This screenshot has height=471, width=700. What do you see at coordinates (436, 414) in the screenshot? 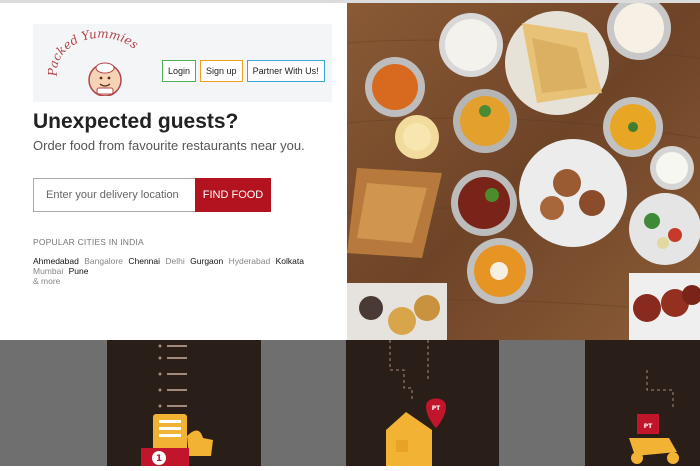
I see `map-pin-icon` at bounding box center [436, 414].